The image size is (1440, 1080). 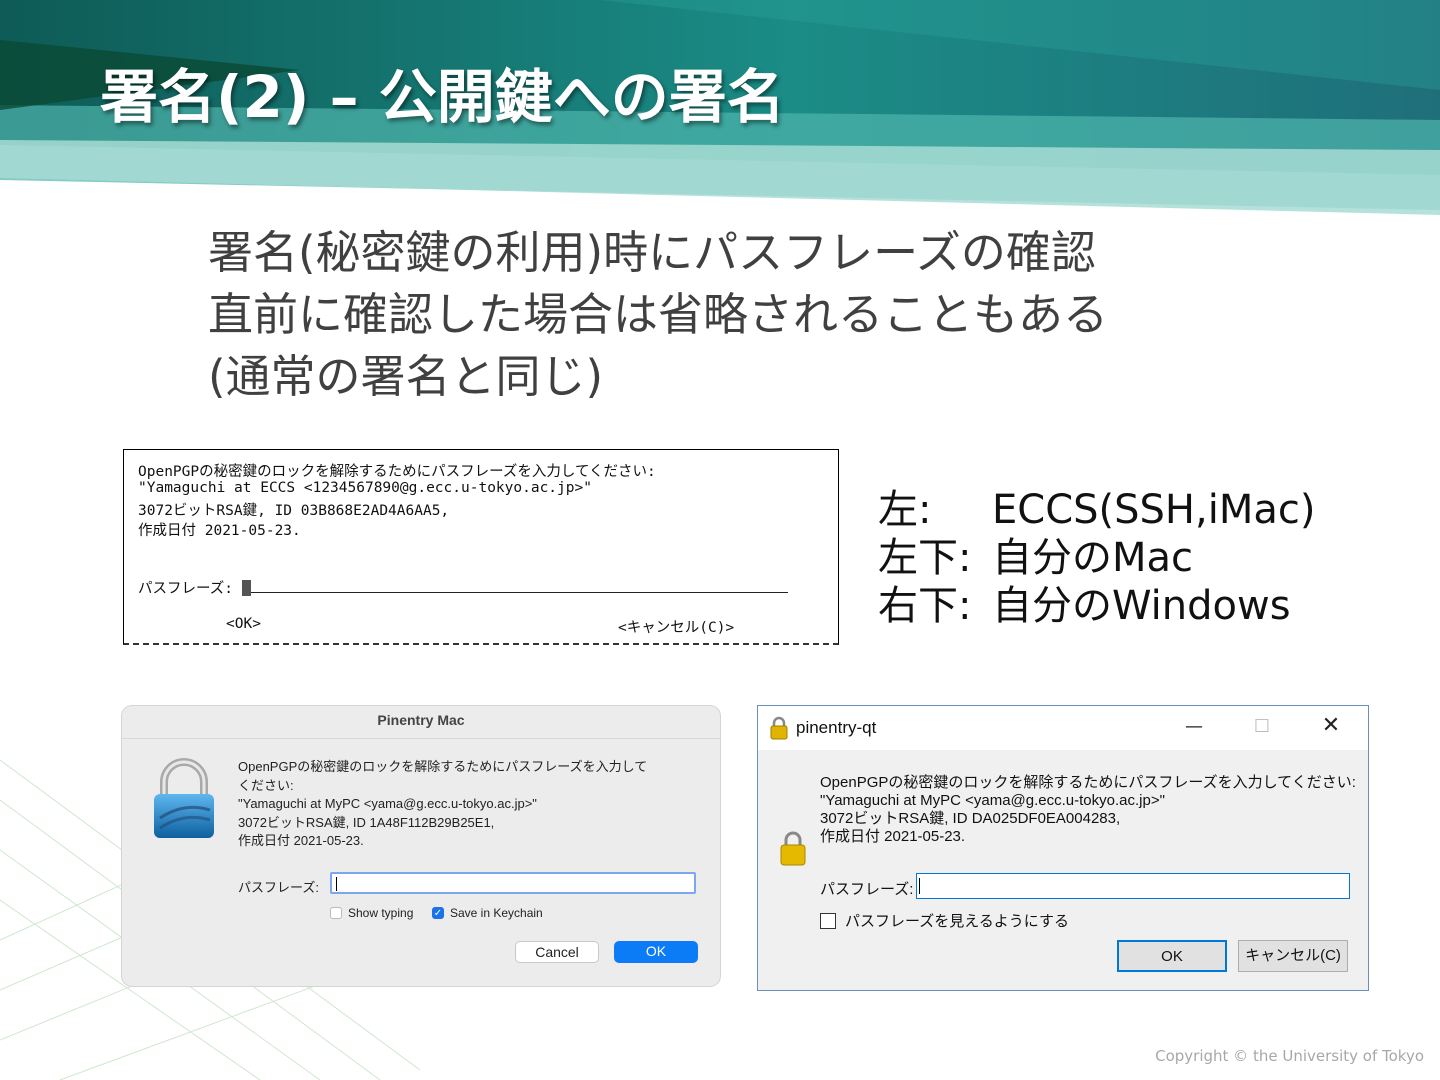 I want to click on bullet-item: 直前に確認した場合は省略されることもある, so click(x=658, y=314).